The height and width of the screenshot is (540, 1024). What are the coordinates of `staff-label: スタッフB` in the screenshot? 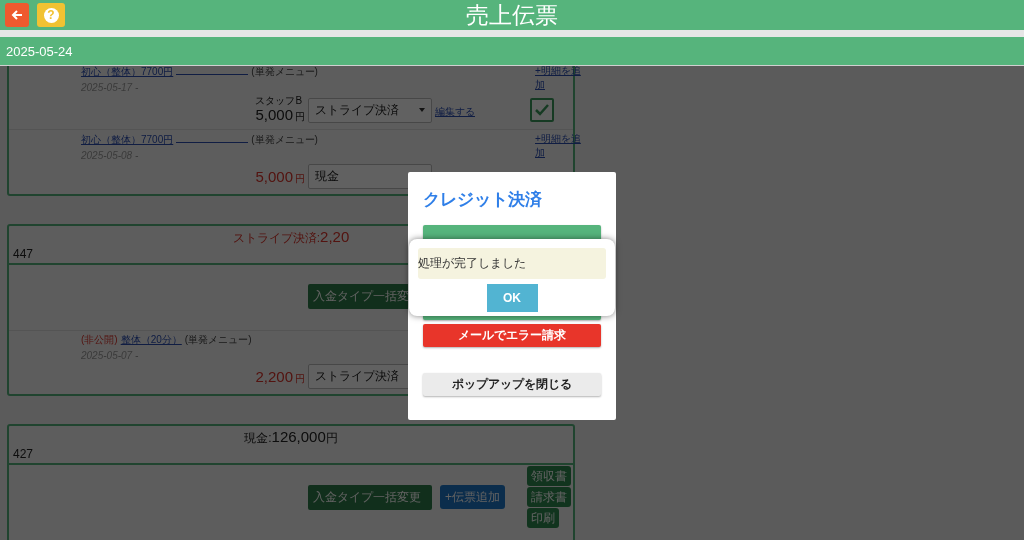 It's located at (279, 101).